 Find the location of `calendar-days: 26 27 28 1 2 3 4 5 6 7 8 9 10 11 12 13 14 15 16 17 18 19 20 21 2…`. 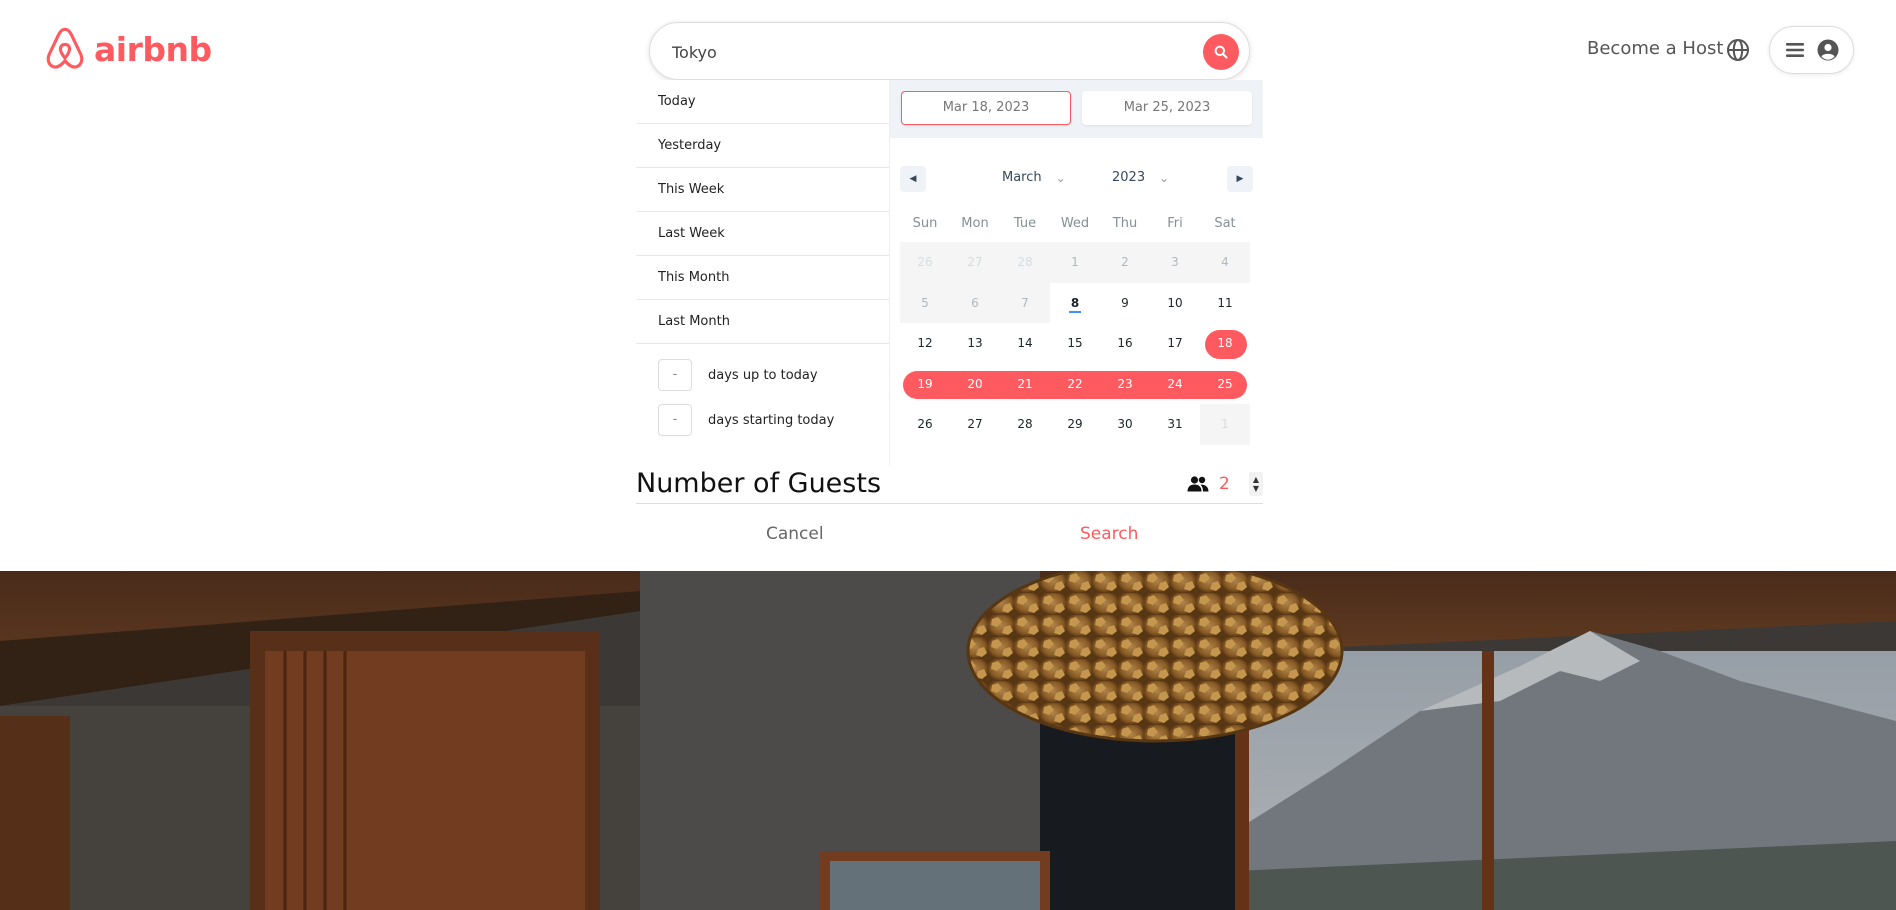

calendar-days: 26 27 28 1 2 3 4 5 6 7 8 9 10 11 12 13 14 15 16 17 18 19 20 21 2… is located at coordinates (1075, 343).